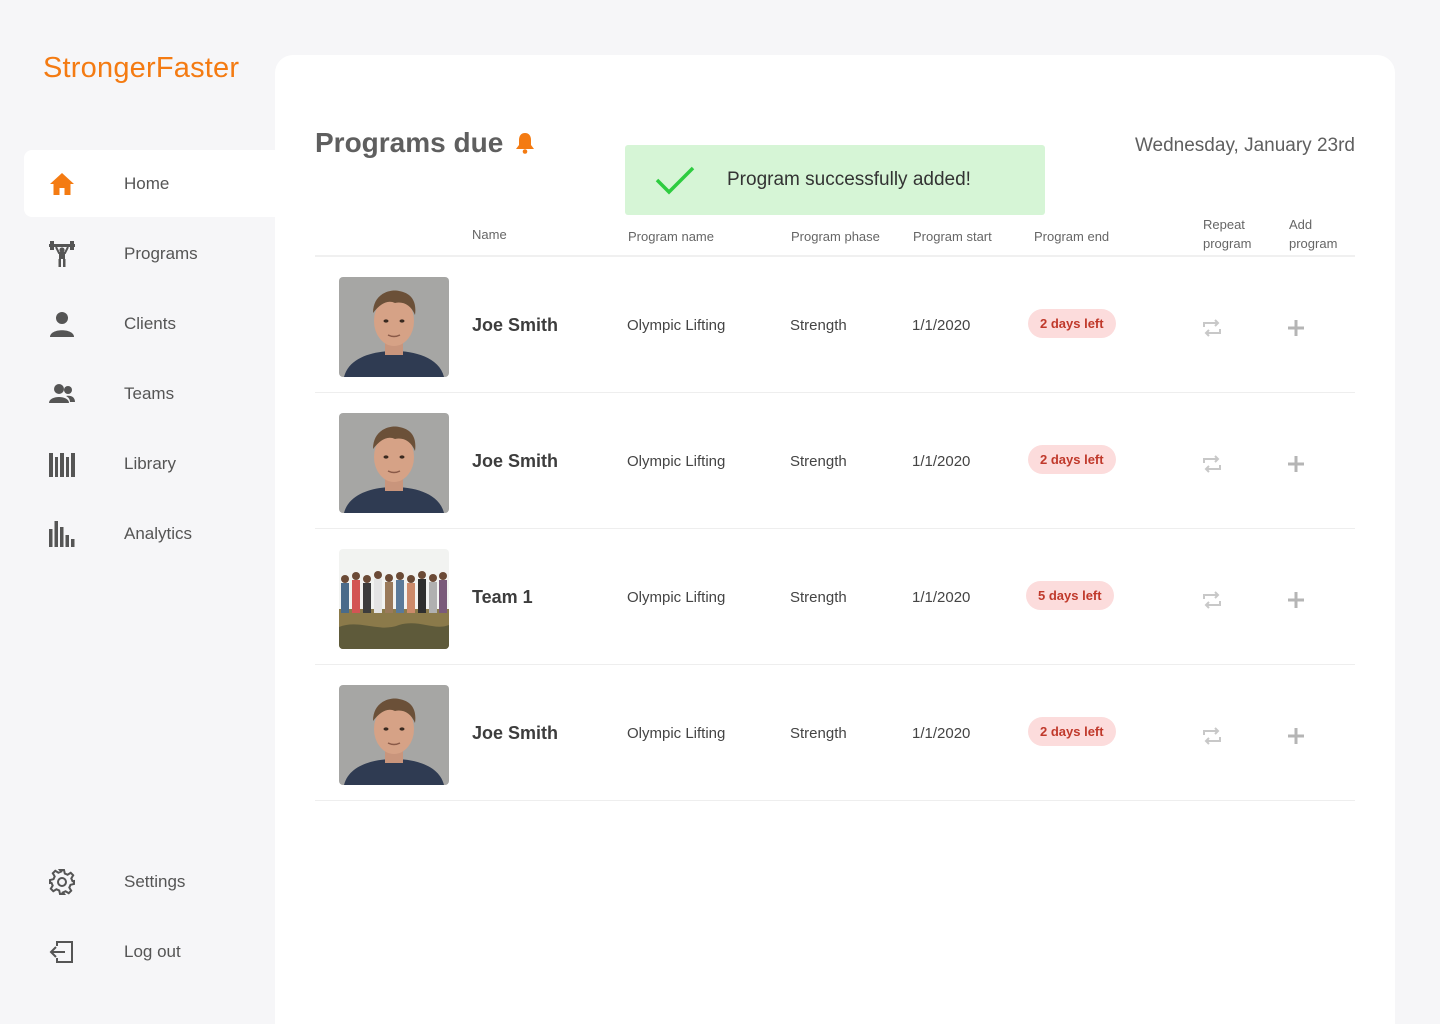  What do you see at coordinates (62, 464) in the screenshot?
I see `library-icon` at bounding box center [62, 464].